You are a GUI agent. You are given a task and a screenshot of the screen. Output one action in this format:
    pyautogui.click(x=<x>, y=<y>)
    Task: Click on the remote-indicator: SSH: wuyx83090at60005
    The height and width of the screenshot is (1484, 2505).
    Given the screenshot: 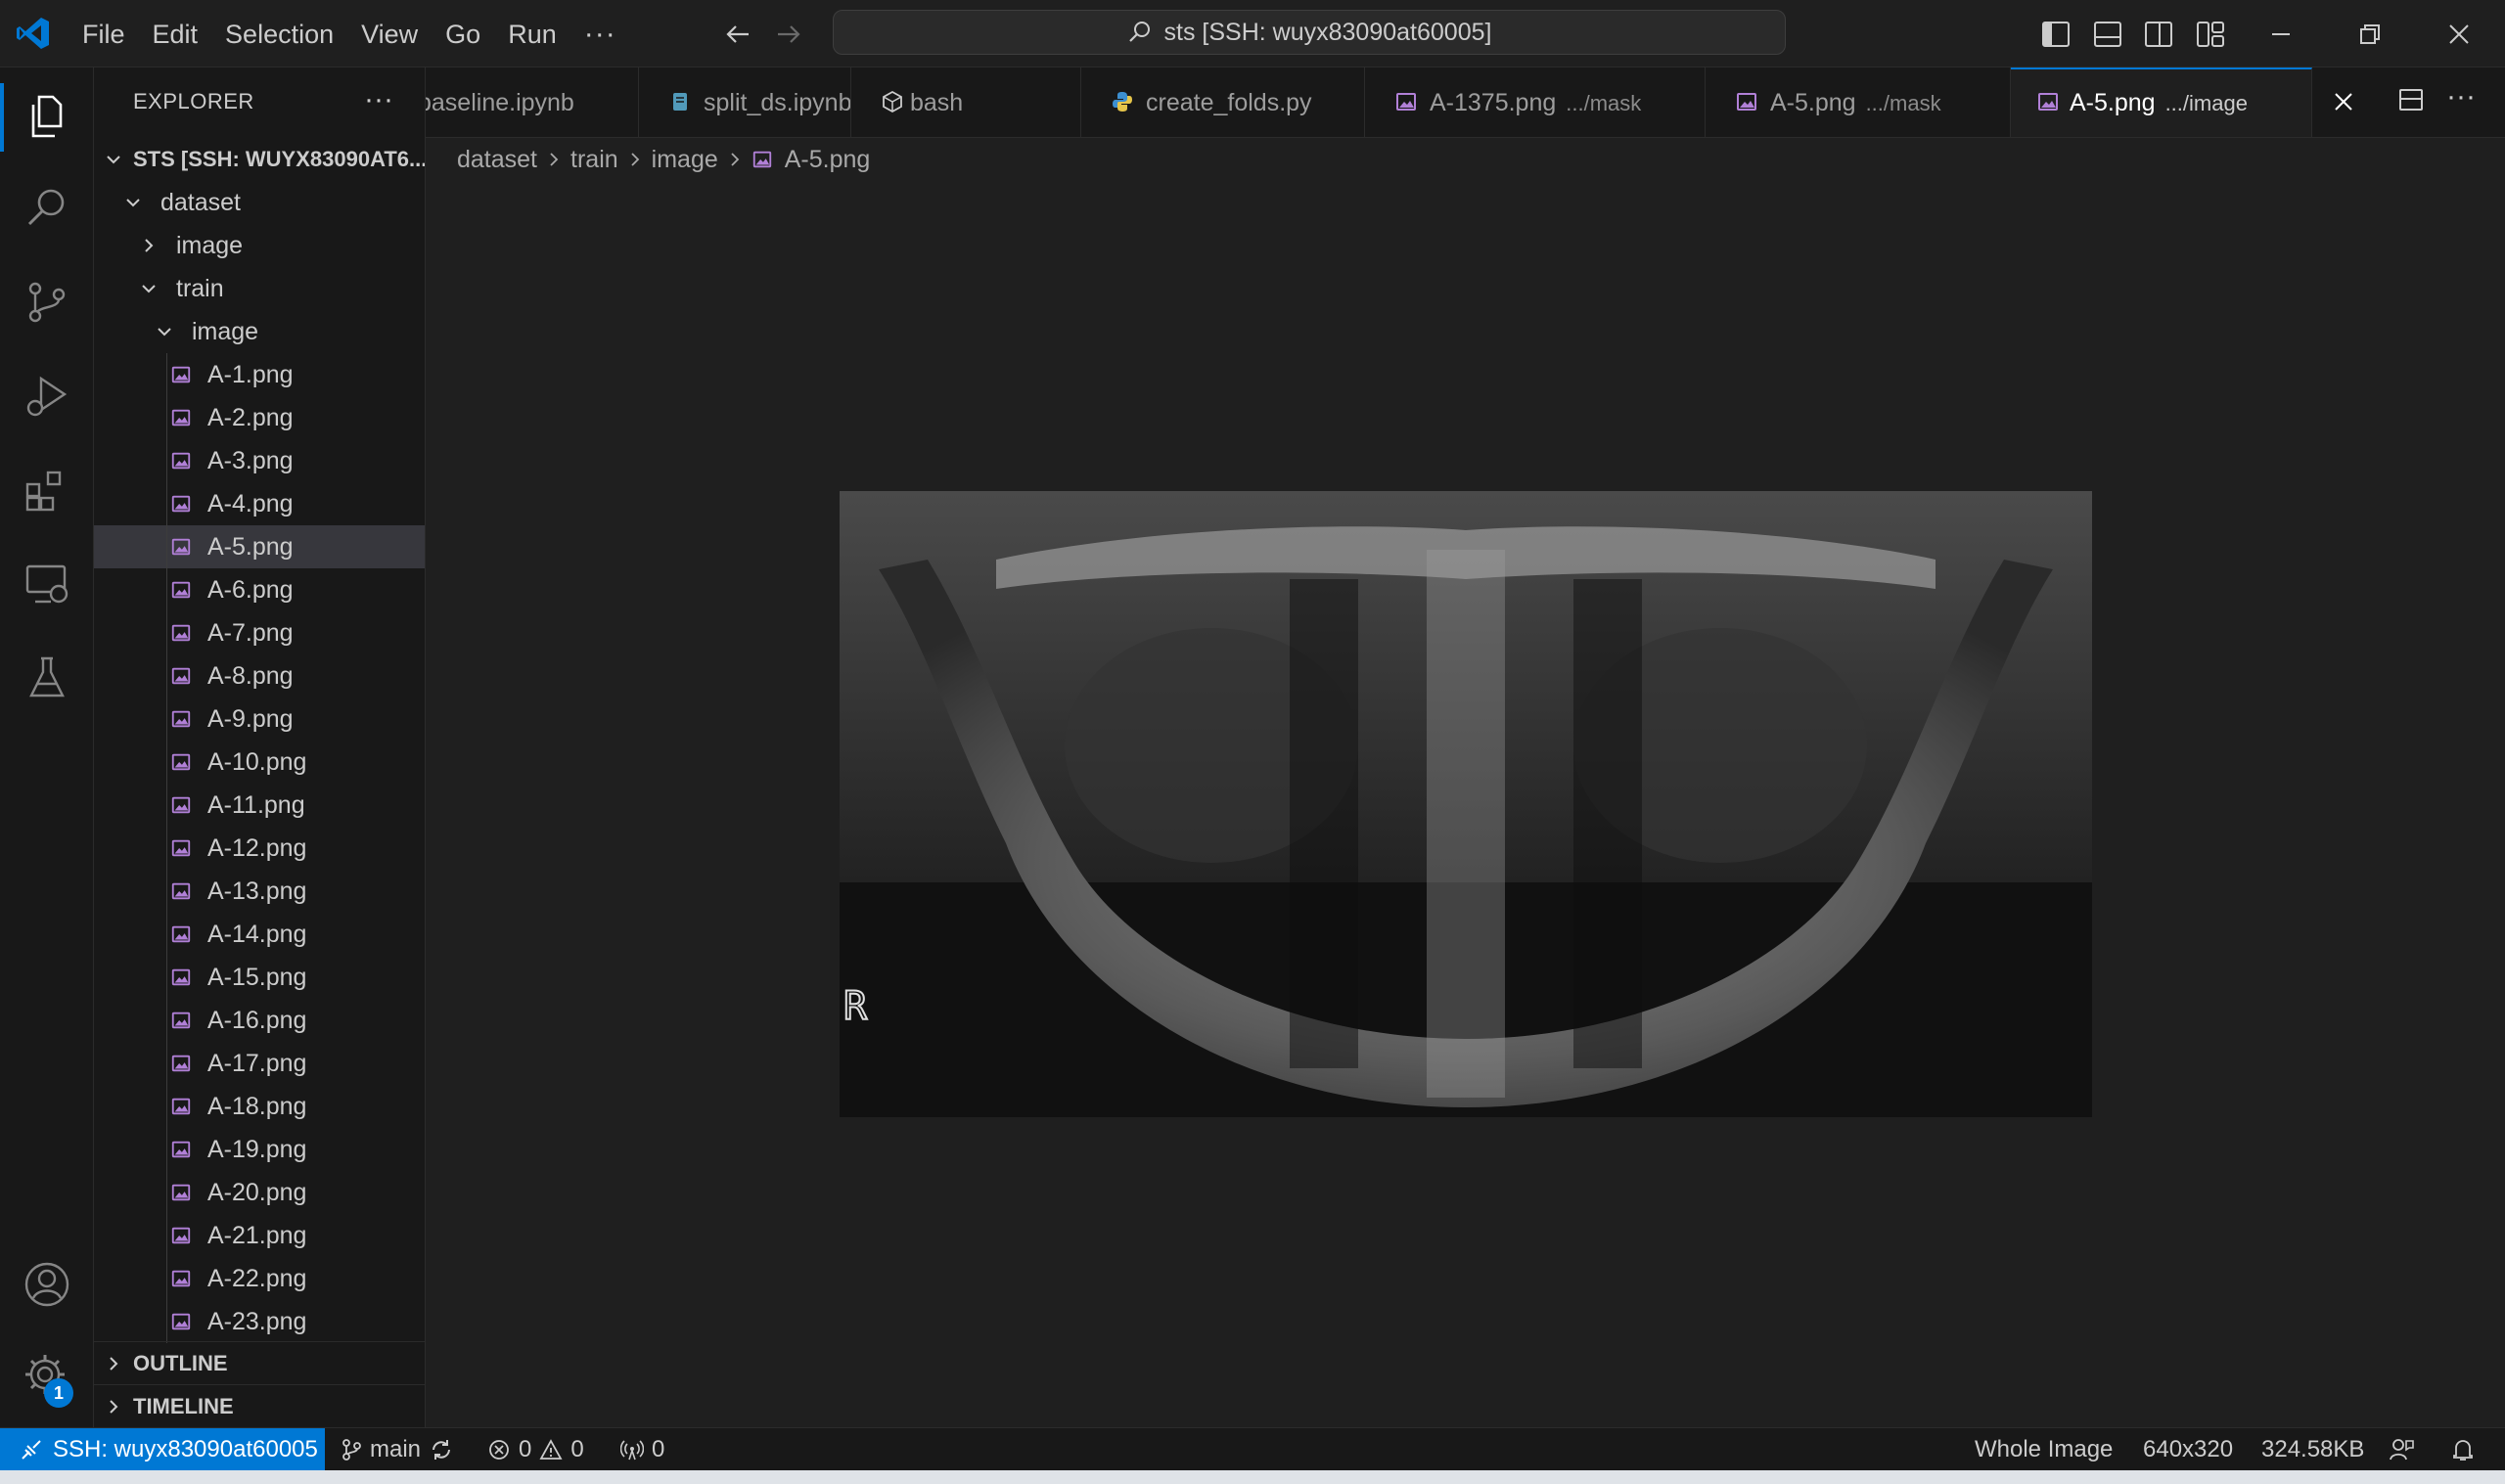 What is the action you would take?
    pyautogui.click(x=162, y=1449)
    